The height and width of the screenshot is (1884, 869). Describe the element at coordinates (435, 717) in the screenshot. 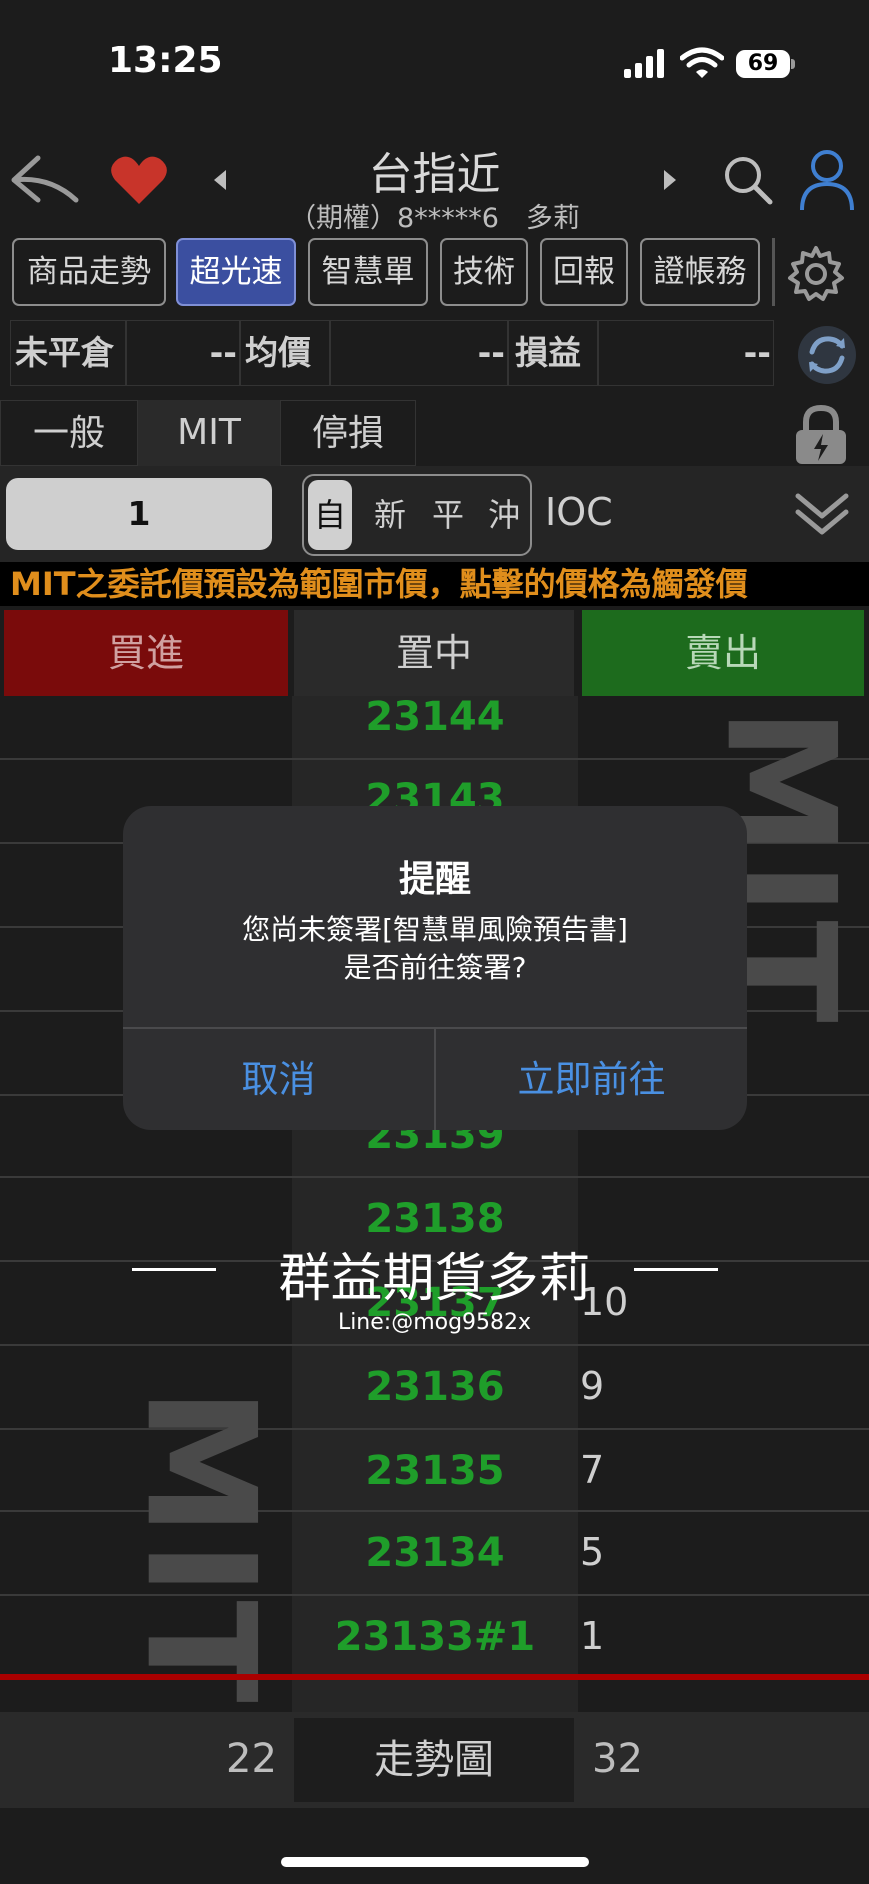

I see `ladder-price: 23144` at that location.